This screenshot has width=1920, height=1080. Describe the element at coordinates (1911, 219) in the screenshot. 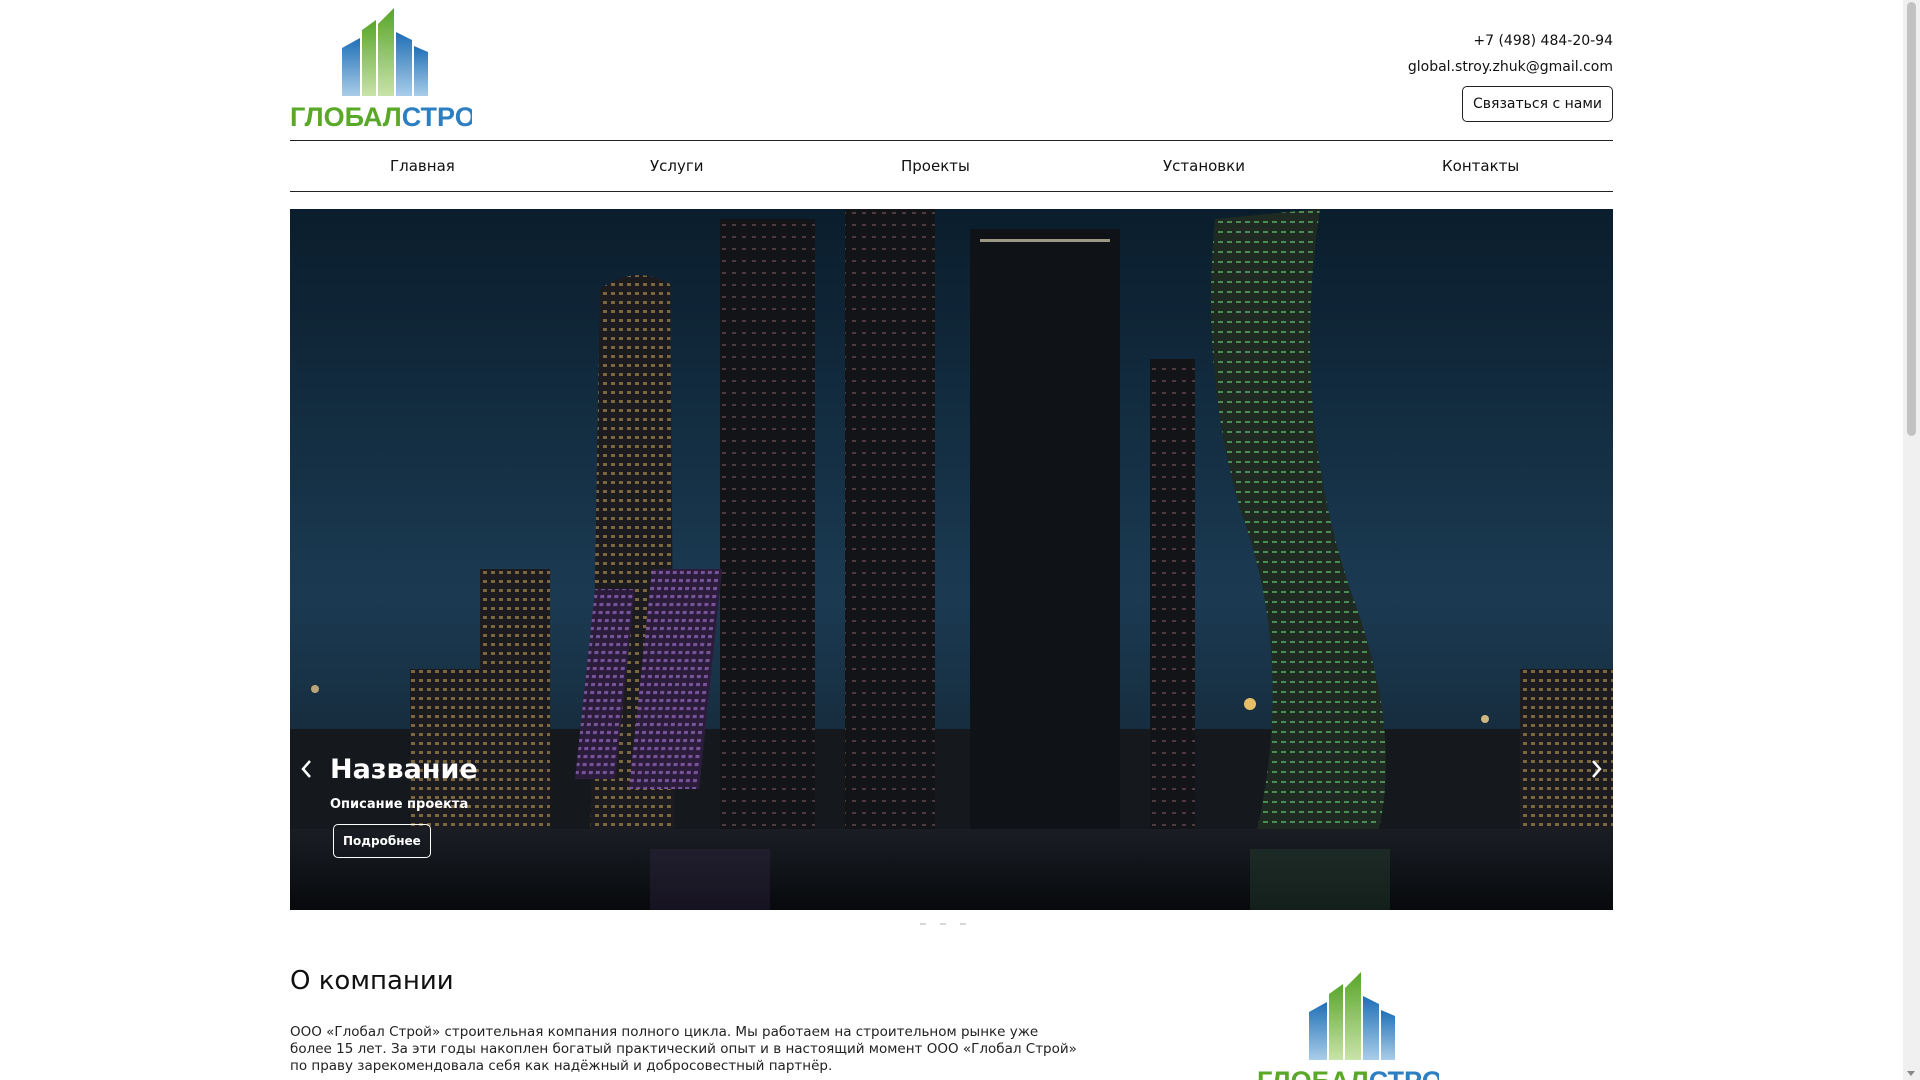

I see `scrollbar-thumb` at that location.